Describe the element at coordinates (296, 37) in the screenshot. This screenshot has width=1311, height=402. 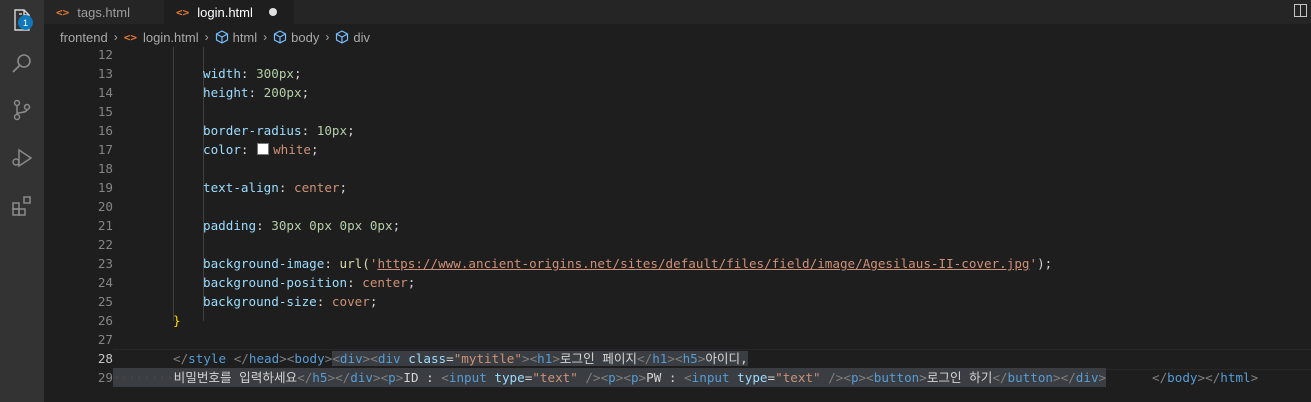
I see `breadcrumb-item-body: body` at that location.